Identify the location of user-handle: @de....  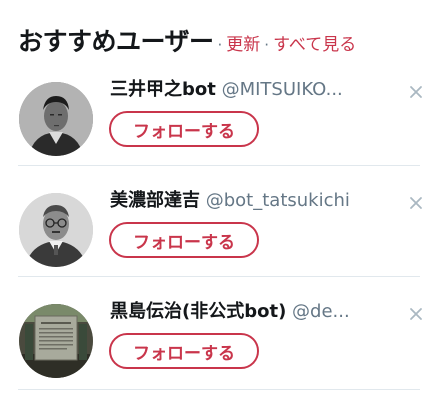
(321, 311).